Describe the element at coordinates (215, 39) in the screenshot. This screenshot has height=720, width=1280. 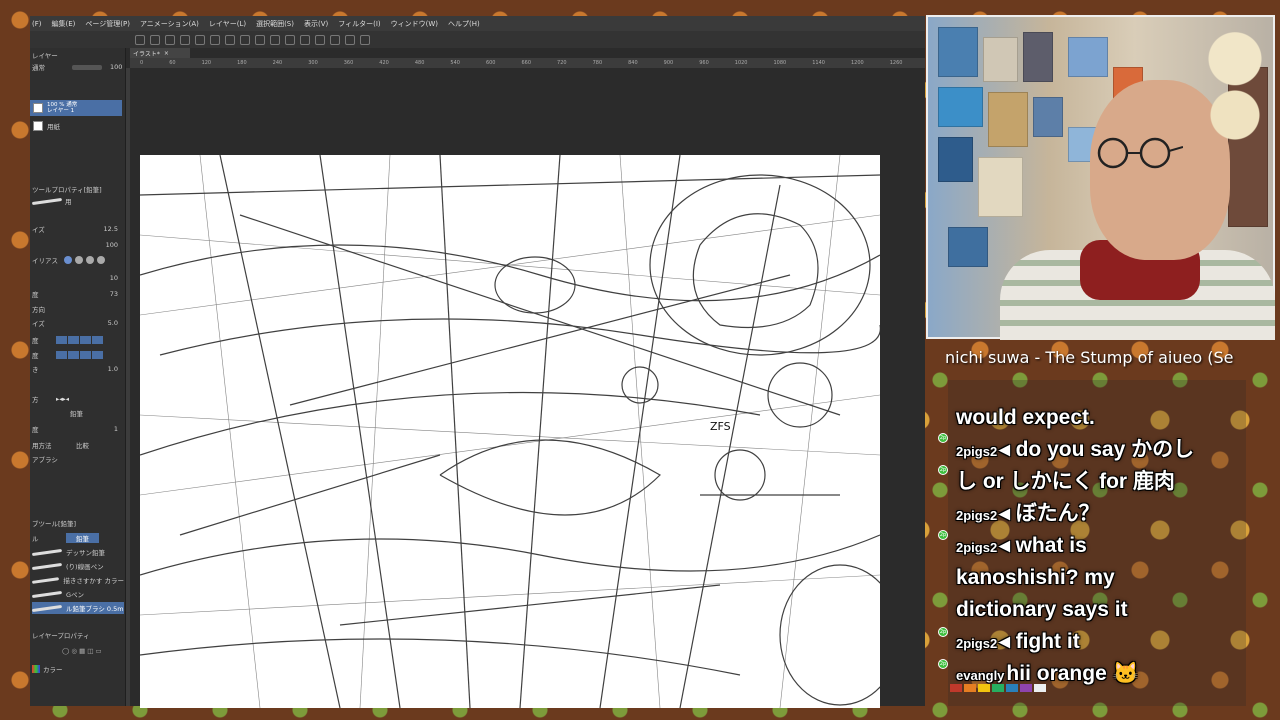
I see `redo-icon` at that location.